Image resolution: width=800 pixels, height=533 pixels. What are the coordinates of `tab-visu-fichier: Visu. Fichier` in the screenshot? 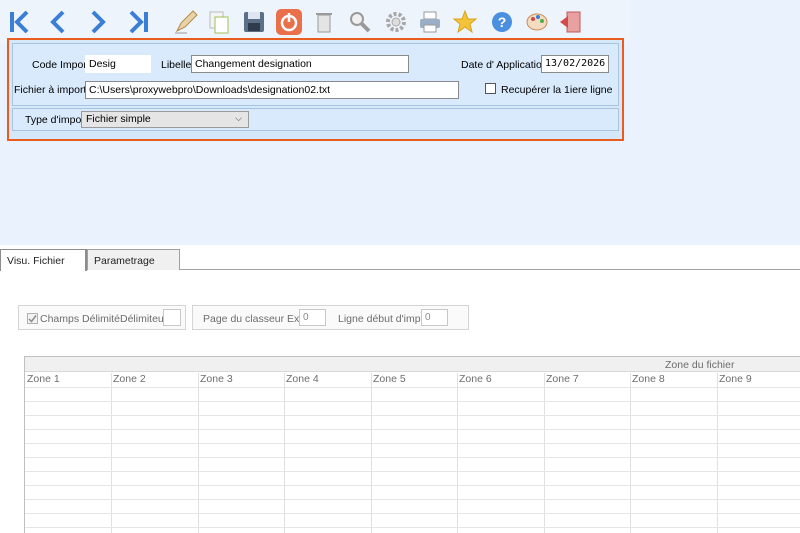 It's located at (43, 260).